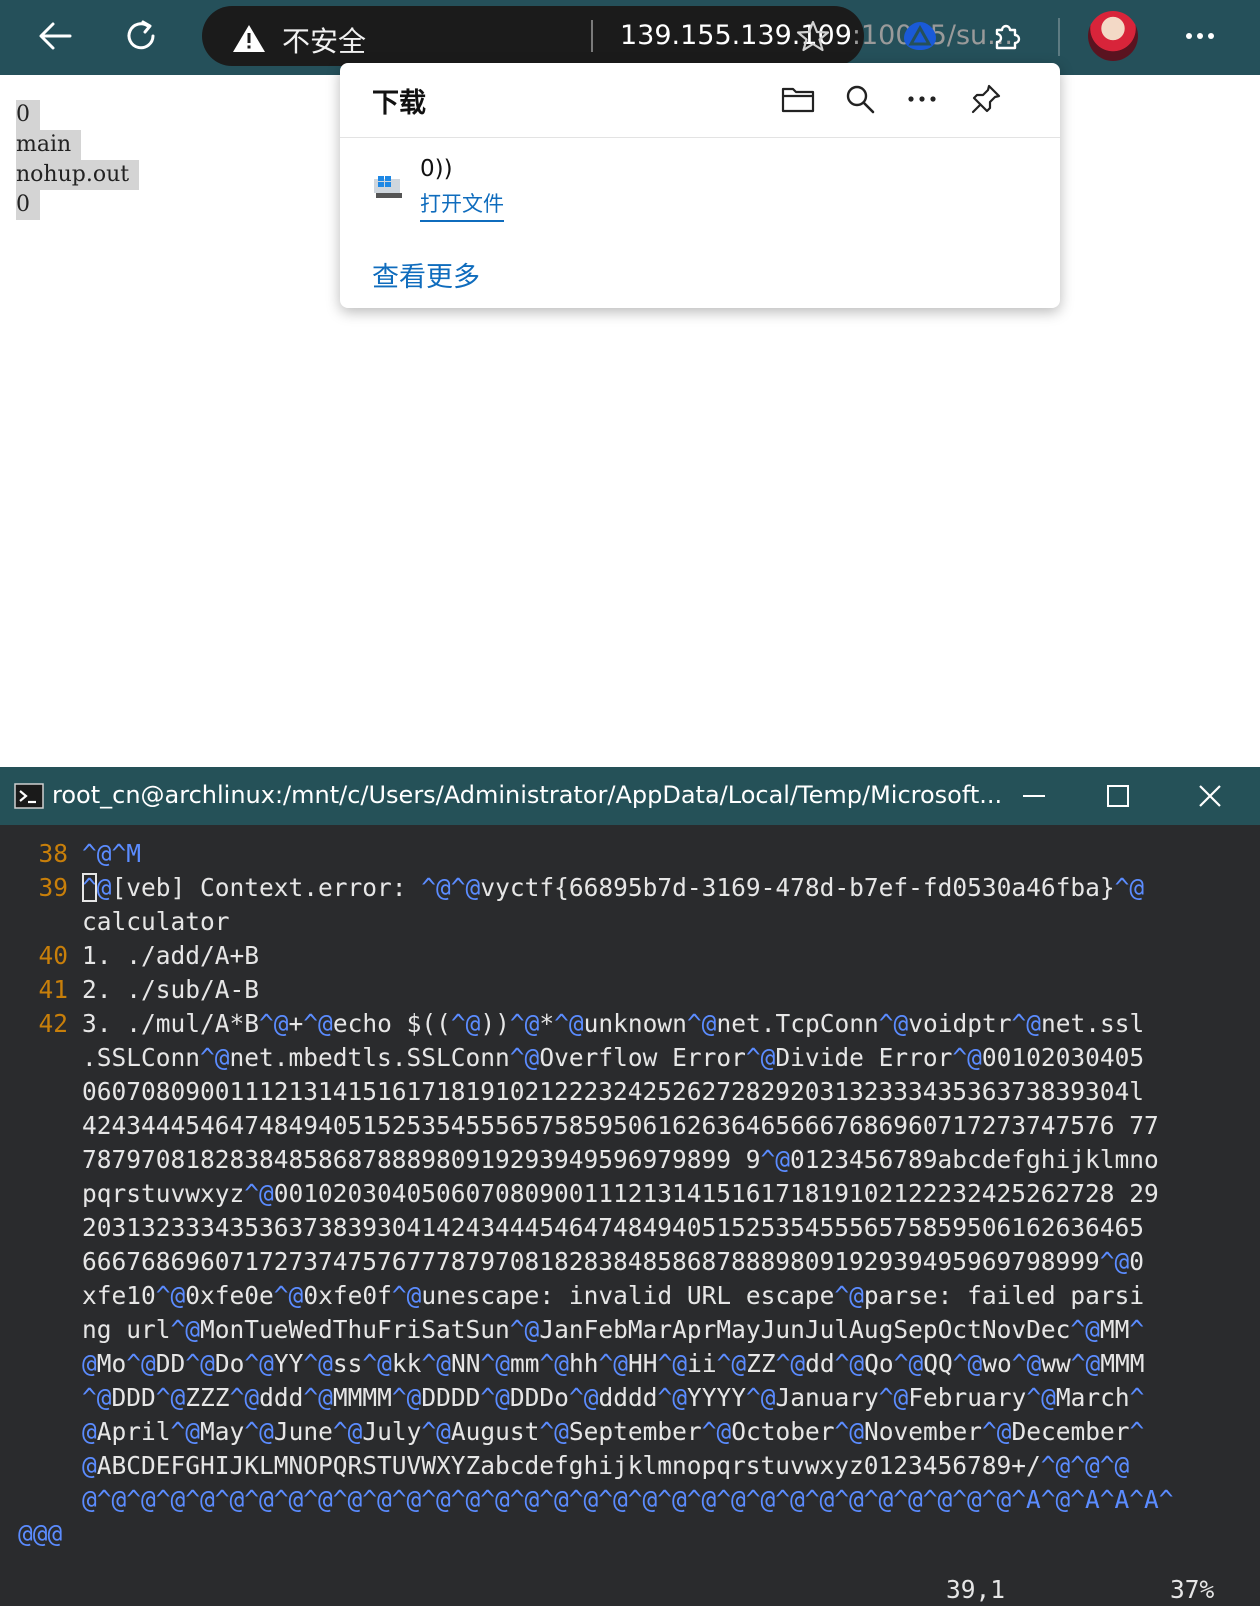  Describe the element at coordinates (49, 145) in the screenshot. I see `page-line: main` at that location.